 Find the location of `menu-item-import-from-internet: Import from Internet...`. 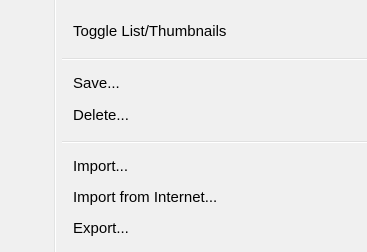

menu-item-import-from-internet: Import from Internet... is located at coordinates (211, 198).